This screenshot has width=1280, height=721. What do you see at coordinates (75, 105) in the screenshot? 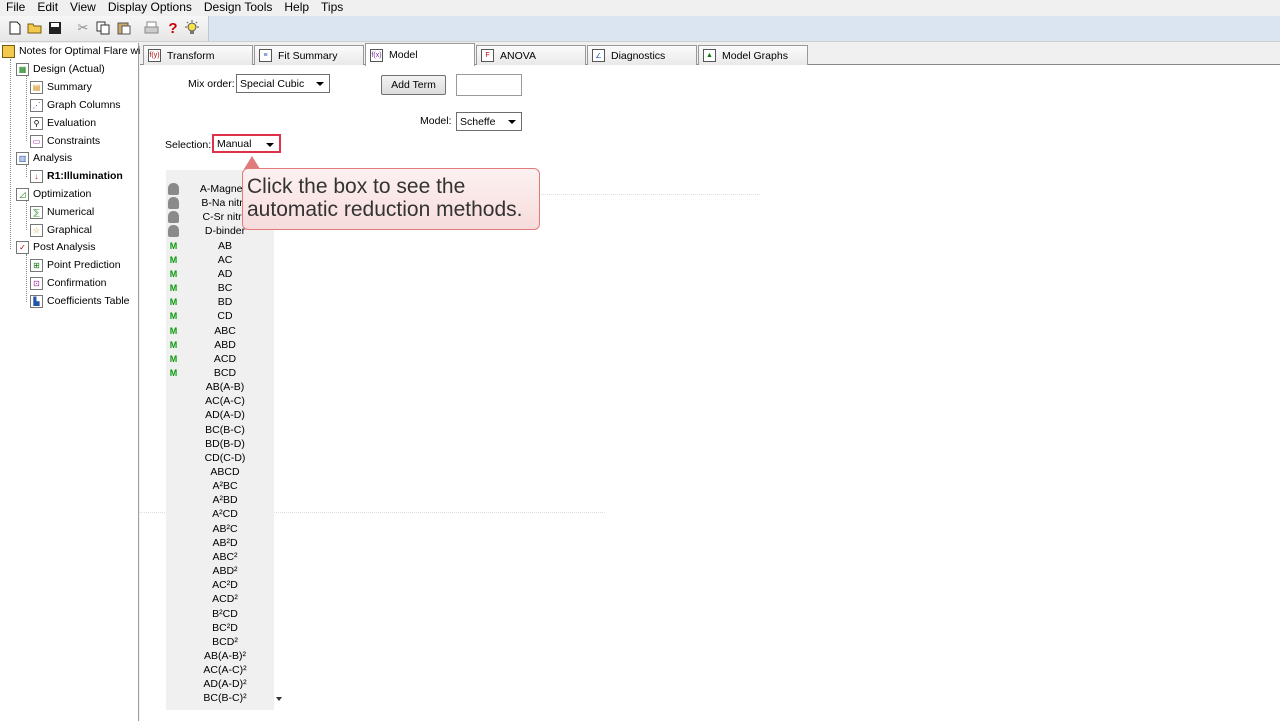
I see `tree-item-graph-columns: ⋰ Graph Columns` at bounding box center [75, 105].